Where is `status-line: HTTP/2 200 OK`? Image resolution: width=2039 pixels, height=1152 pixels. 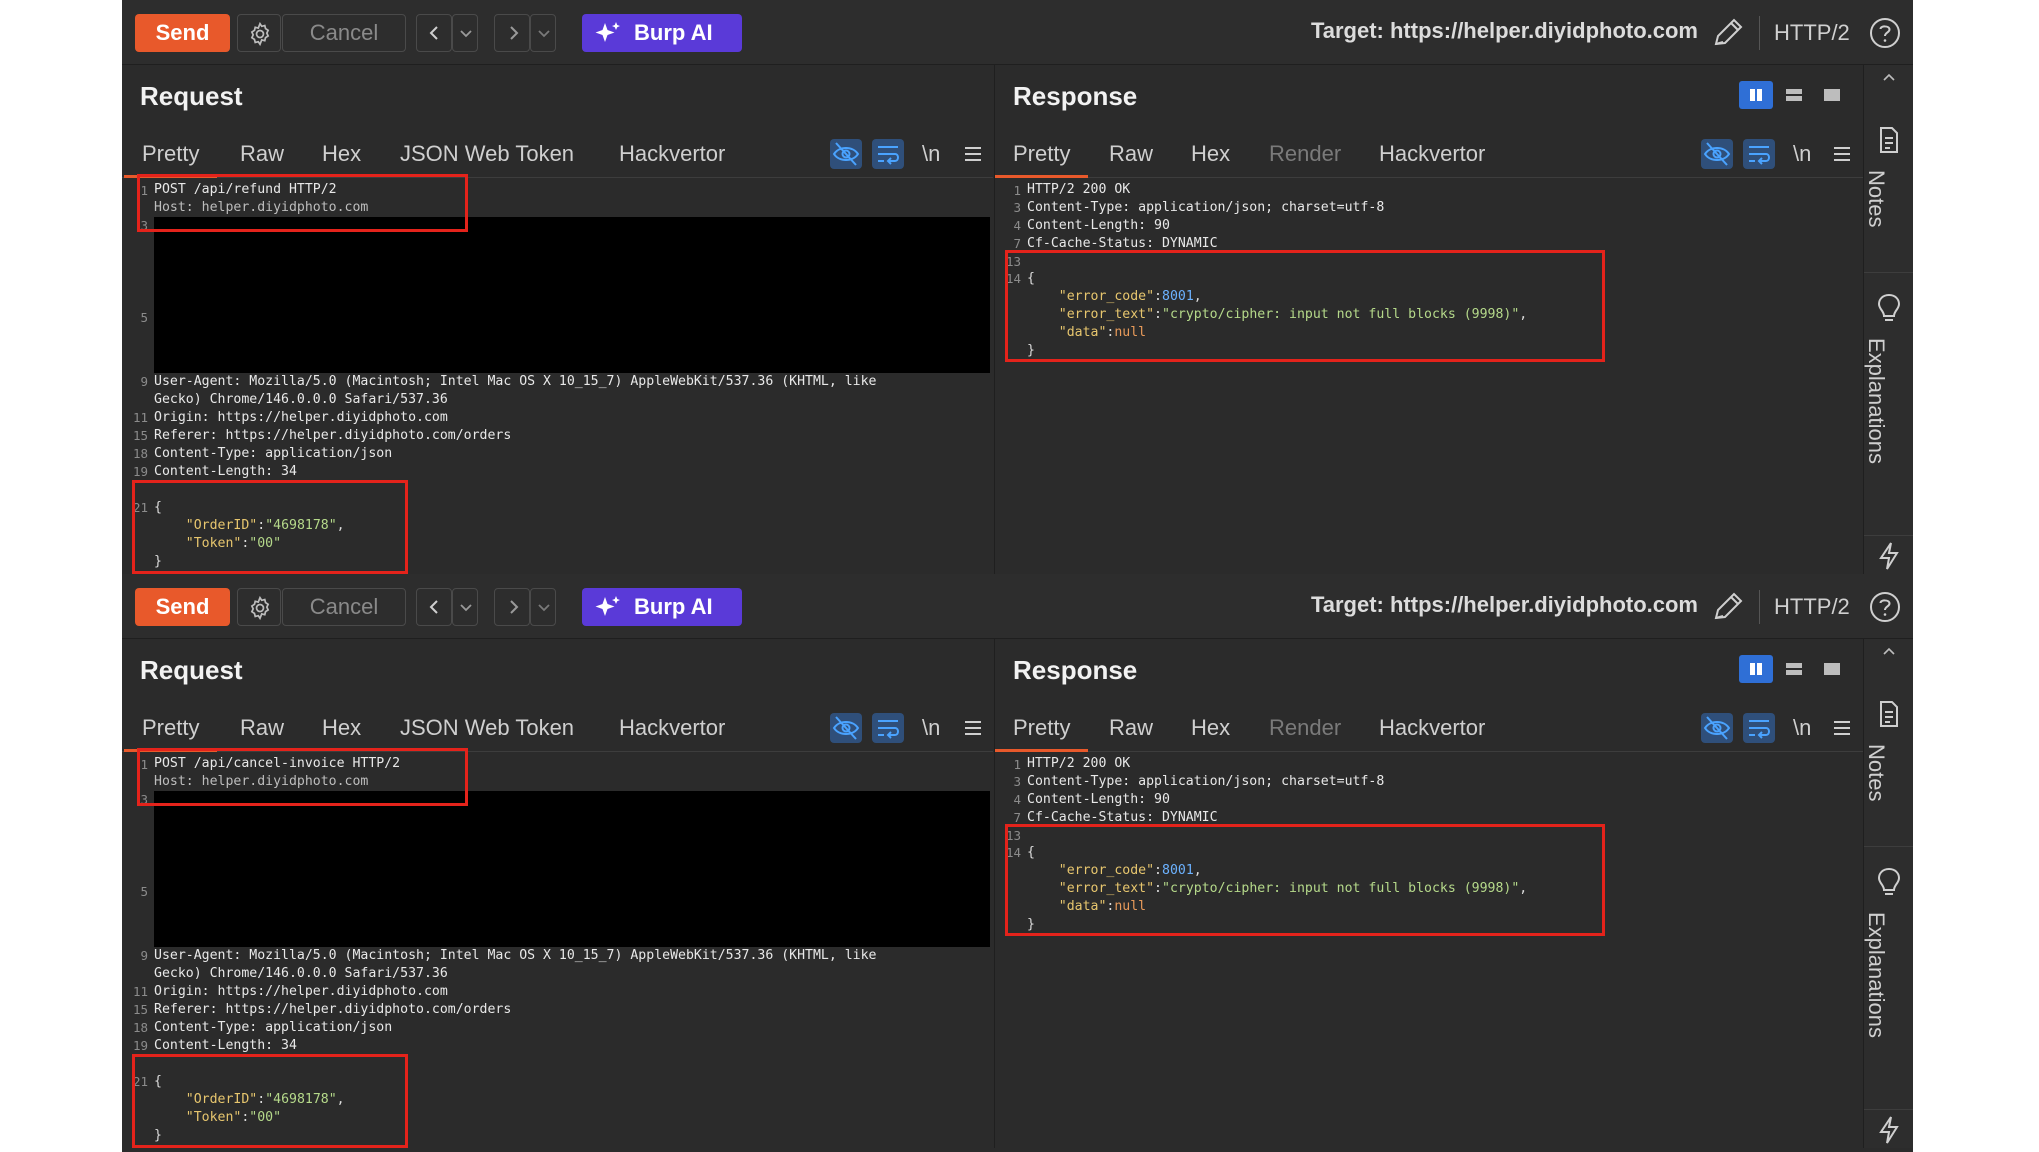 status-line: HTTP/2 200 OK is located at coordinates (1079, 189).